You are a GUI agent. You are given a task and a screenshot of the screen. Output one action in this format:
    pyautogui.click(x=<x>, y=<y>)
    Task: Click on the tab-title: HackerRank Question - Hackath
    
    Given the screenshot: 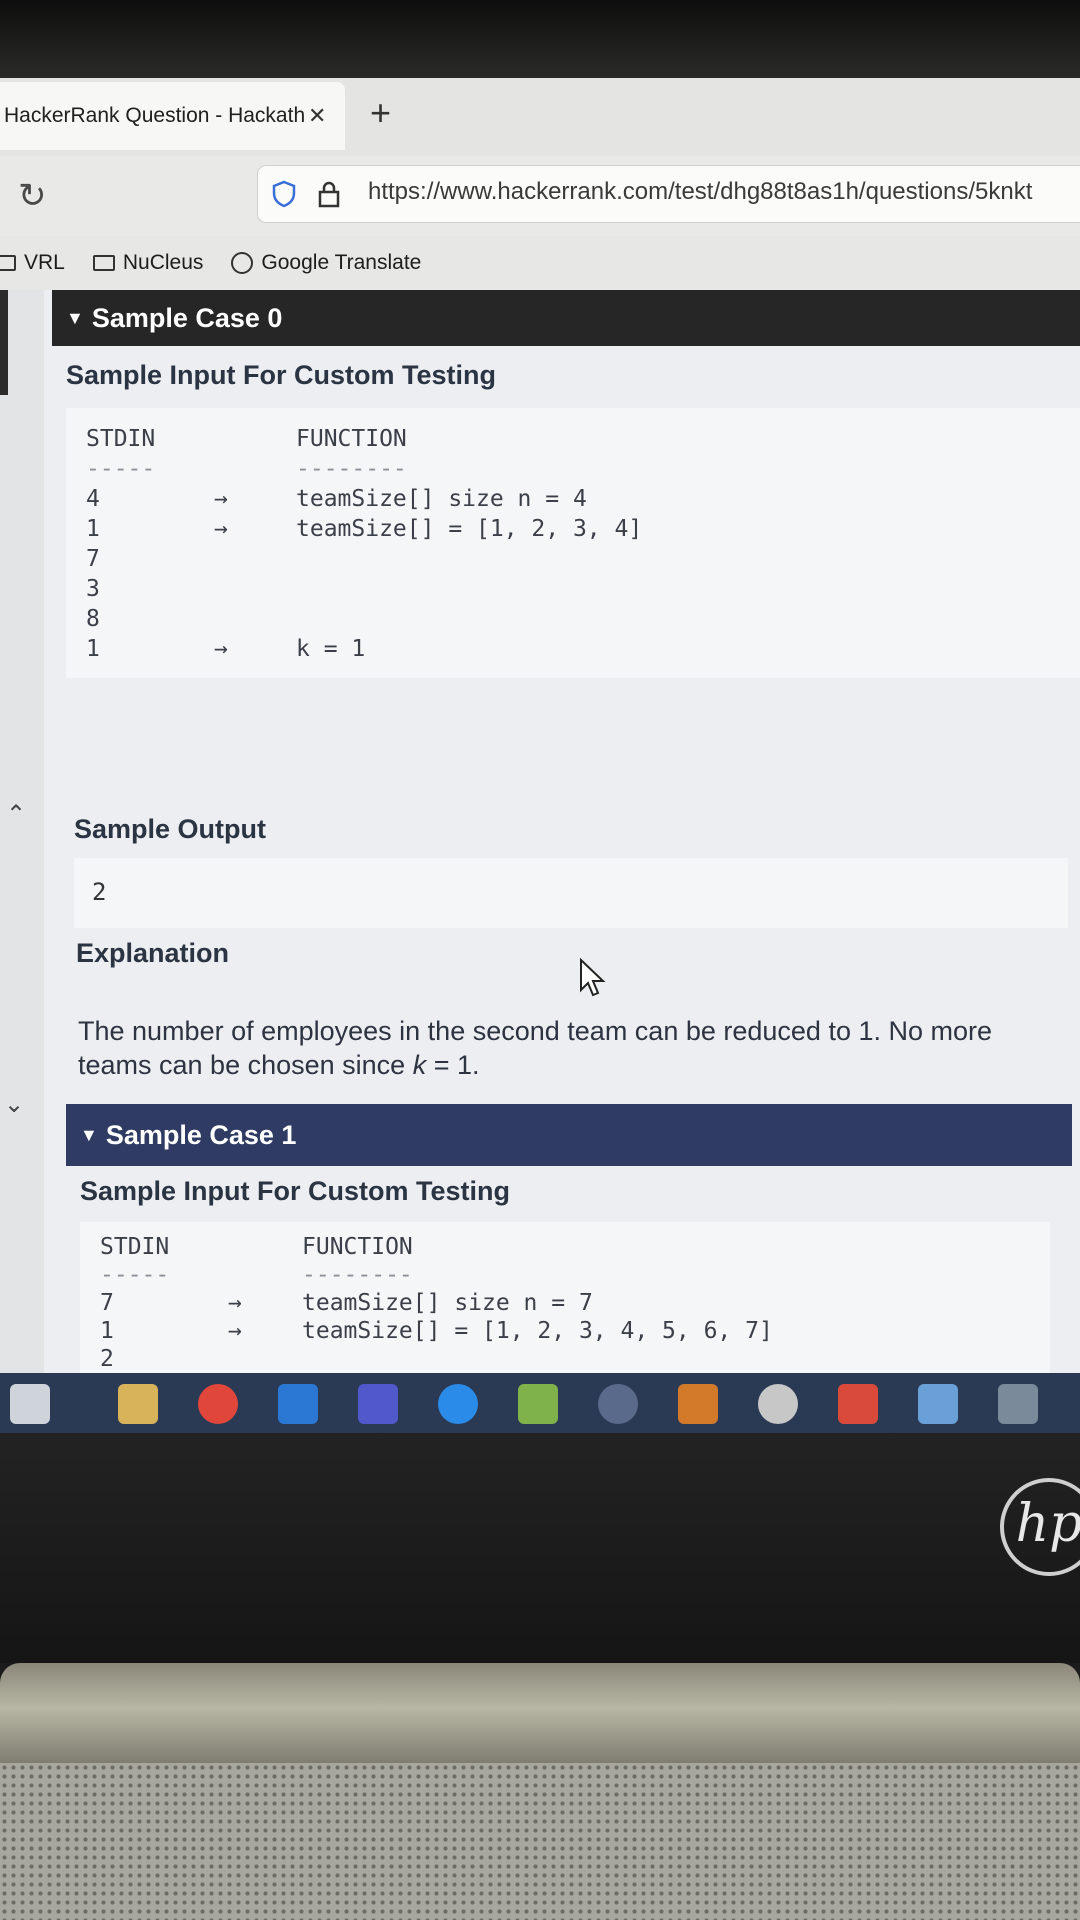 What is the action you would take?
    pyautogui.click(x=154, y=115)
    